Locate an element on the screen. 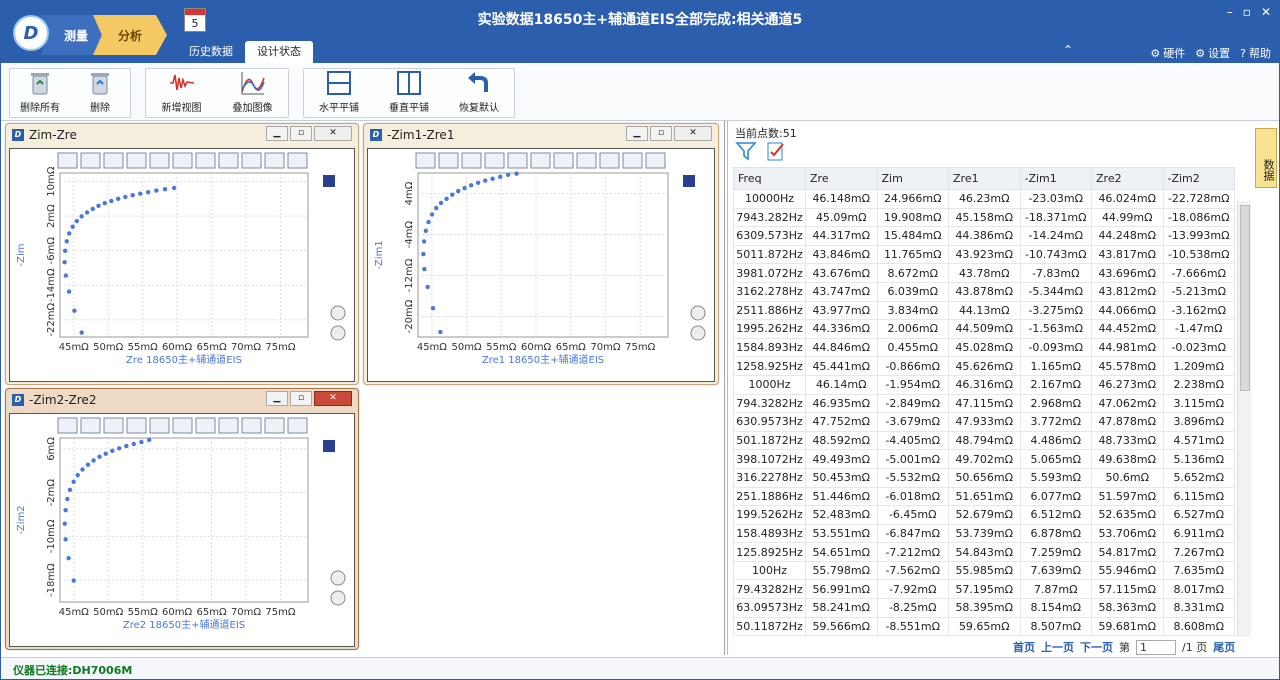  help-link: ? 帮助 is located at coordinates (1255, 53).